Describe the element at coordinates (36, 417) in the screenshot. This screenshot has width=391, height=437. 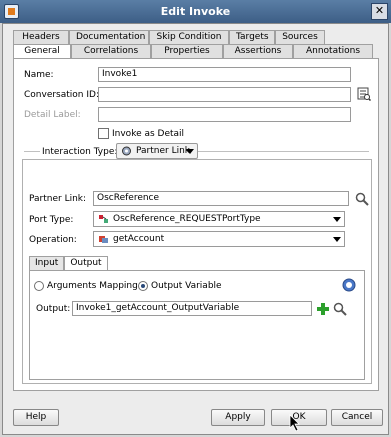
I see `help-button: Help` at that location.